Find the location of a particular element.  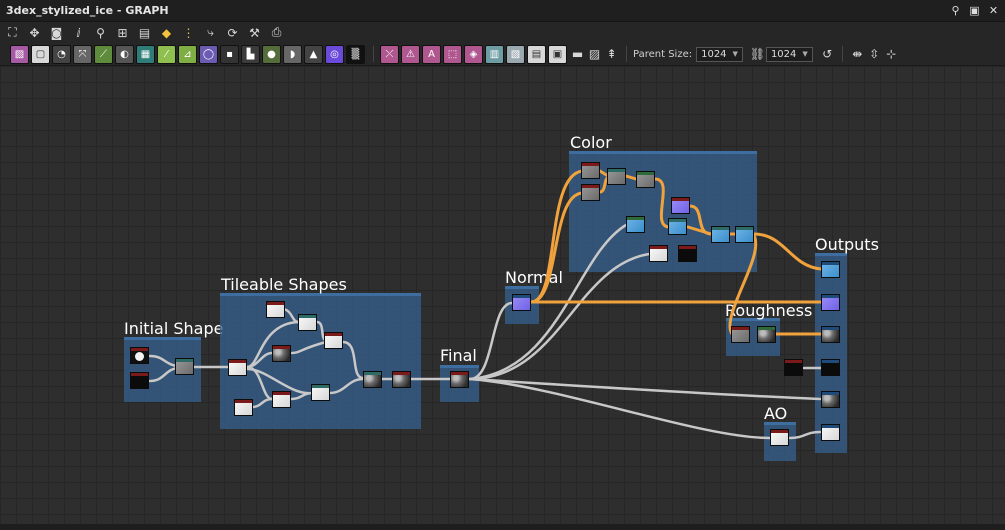

warning-node-icon: ⚠ is located at coordinates (410, 54).